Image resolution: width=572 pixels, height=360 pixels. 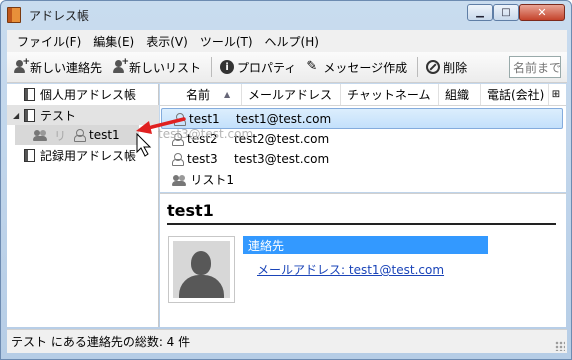 What do you see at coordinates (59, 16) in the screenshot?
I see `window-title: アドレス帳` at bounding box center [59, 16].